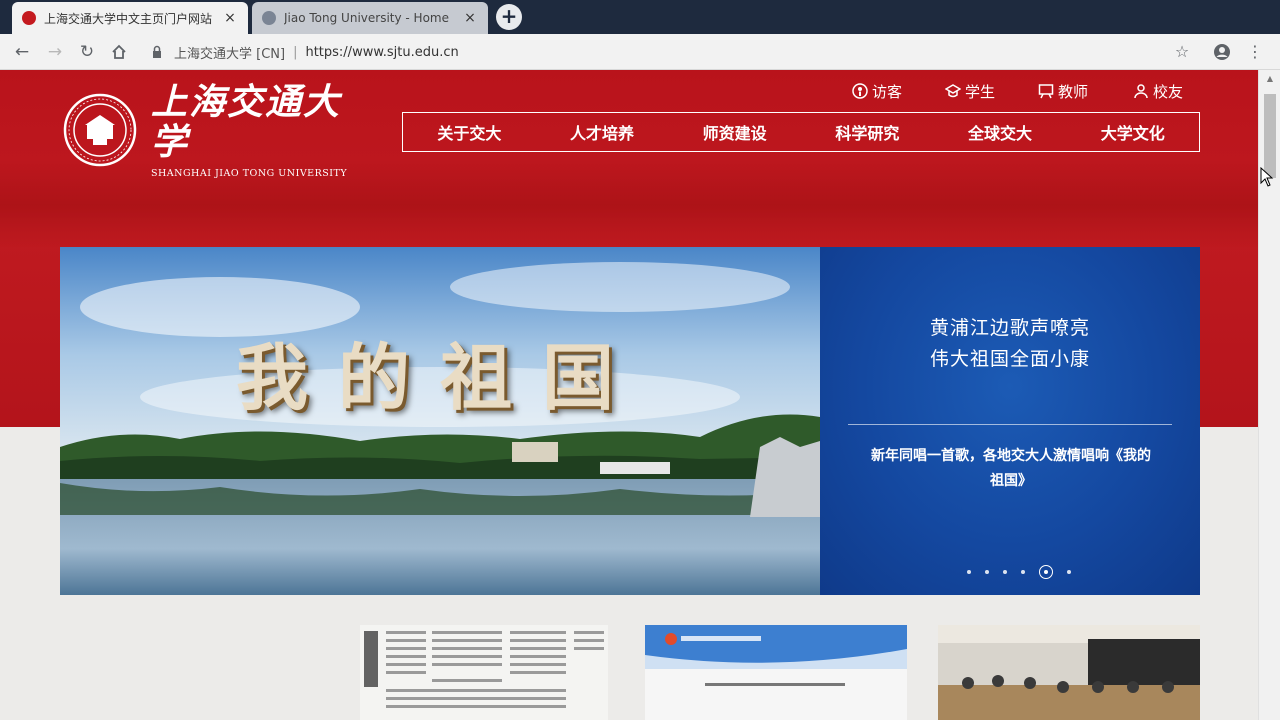 The image size is (1280, 720). Describe the element at coordinates (269, 18) in the screenshot. I see `globe-favicon-icon` at that location.